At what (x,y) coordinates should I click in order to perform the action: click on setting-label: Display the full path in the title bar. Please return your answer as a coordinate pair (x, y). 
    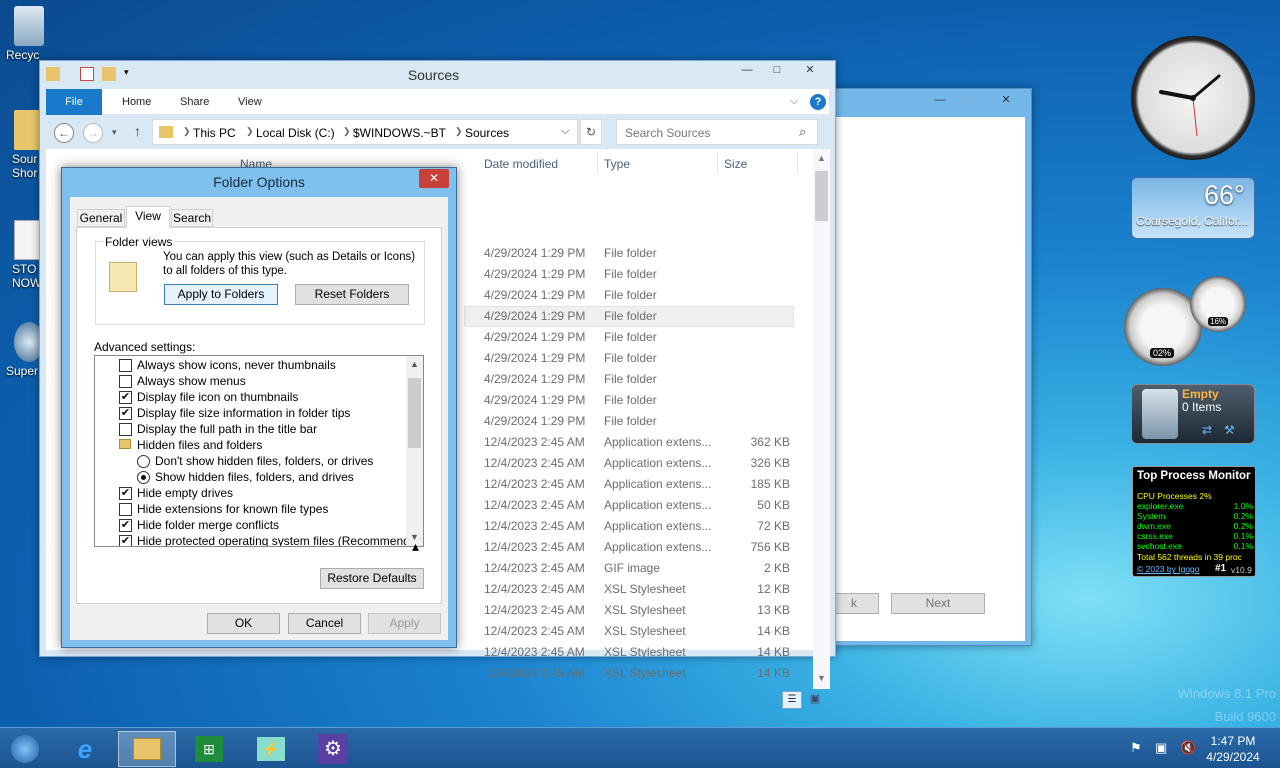
    Looking at the image, I should click on (227, 429).